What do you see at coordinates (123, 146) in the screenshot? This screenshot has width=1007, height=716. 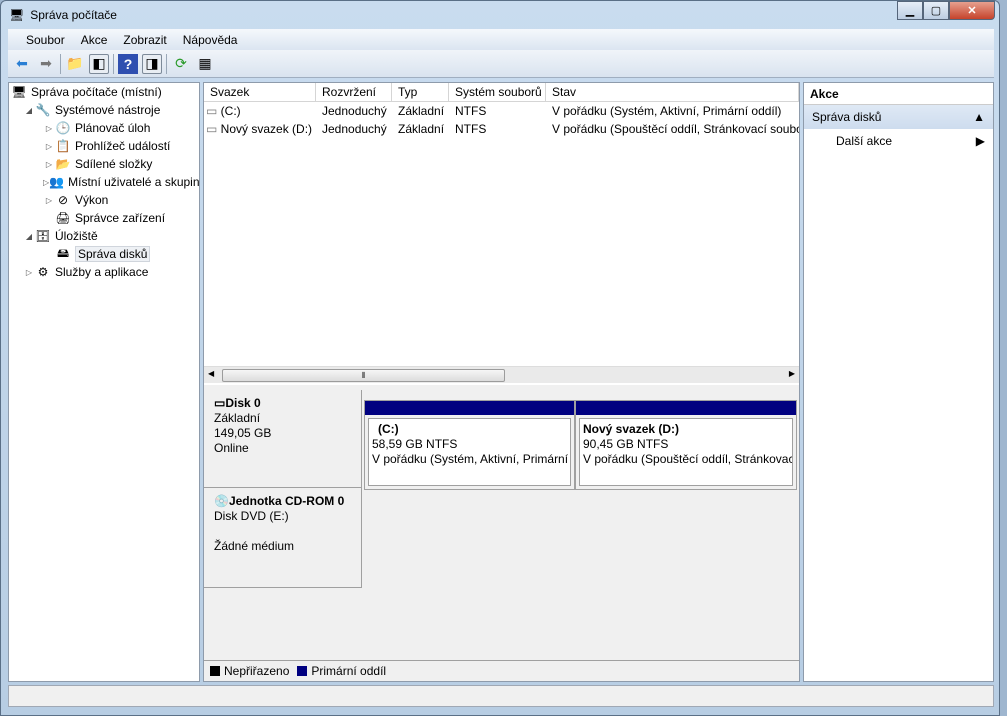 I see `tree-item-label: Prohlížeč událostí` at bounding box center [123, 146].